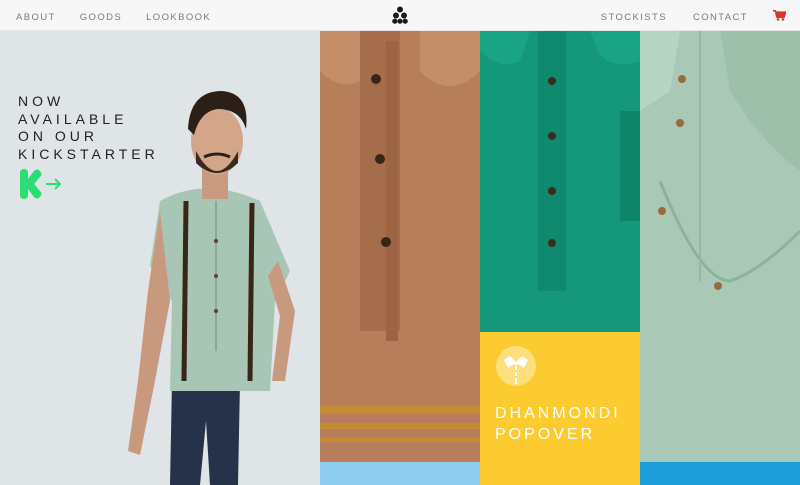  I want to click on teal-shirt-photo, so click(560, 182).